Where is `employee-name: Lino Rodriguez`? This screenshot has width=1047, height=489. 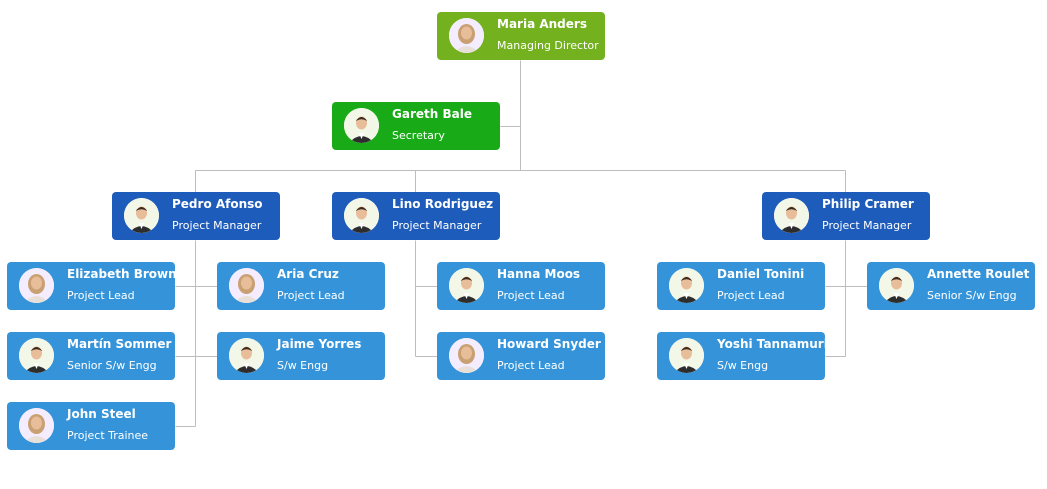 employee-name: Lino Rodriguez is located at coordinates (443, 204).